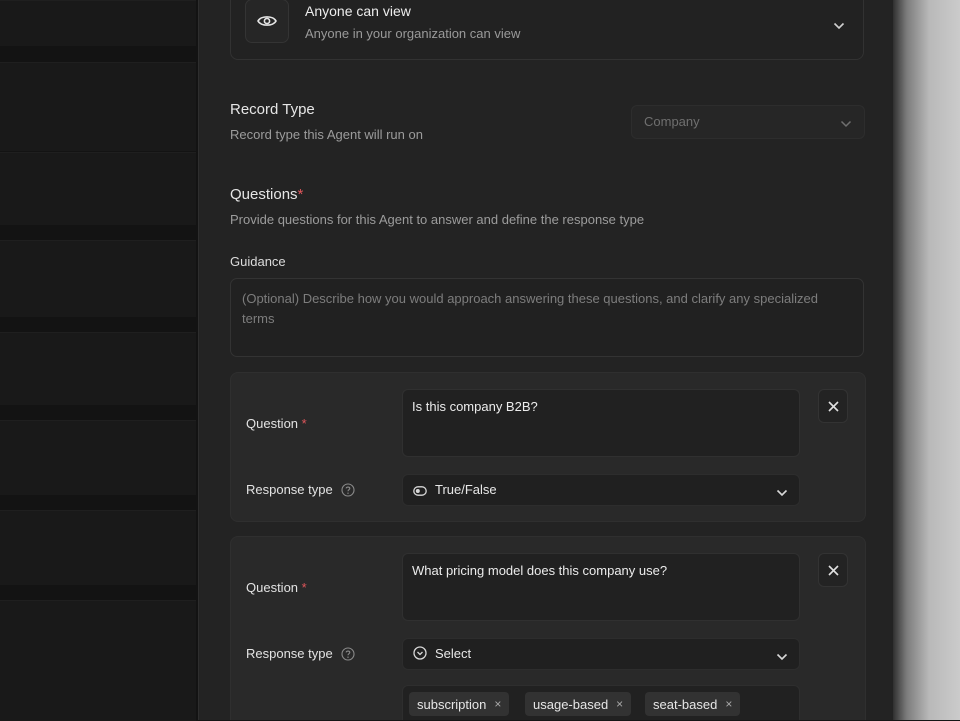  What do you see at coordinates (601, 654) in the screenshot?
I see `response-type-select: Select` at bounding box center [601, 654].